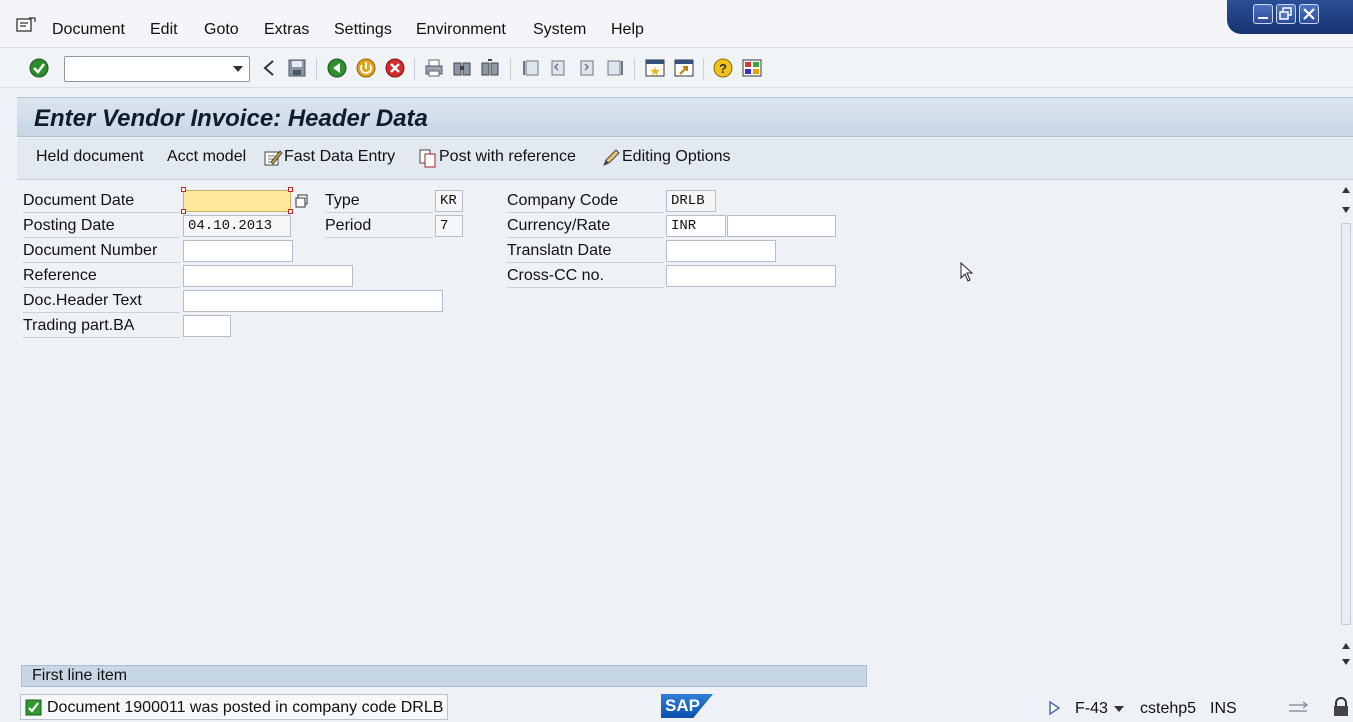 Image resolution: width=1353 pixels, height=722 pixels. Describe the element at coordinates (490, 68) in the screenshot. I see `find-next-icon` at that location.